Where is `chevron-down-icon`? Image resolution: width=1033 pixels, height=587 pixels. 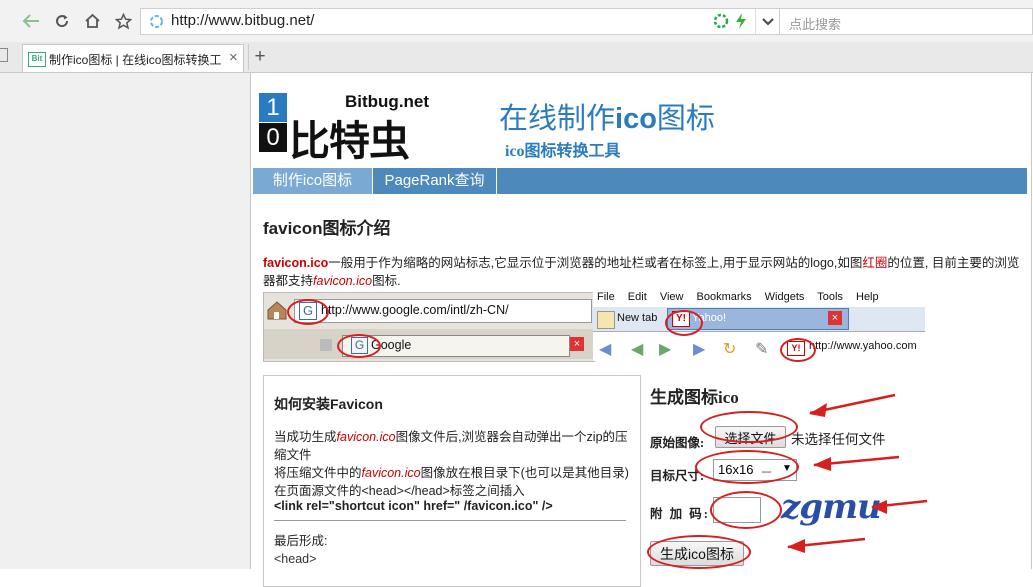
chevron-down-icon is located at coordinates (768, 24).